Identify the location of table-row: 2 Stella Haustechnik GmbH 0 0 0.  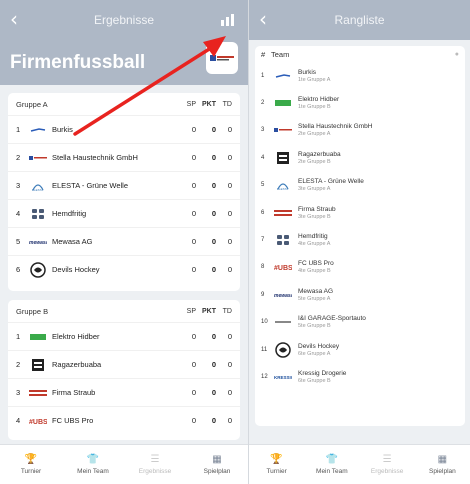
(124, 157).